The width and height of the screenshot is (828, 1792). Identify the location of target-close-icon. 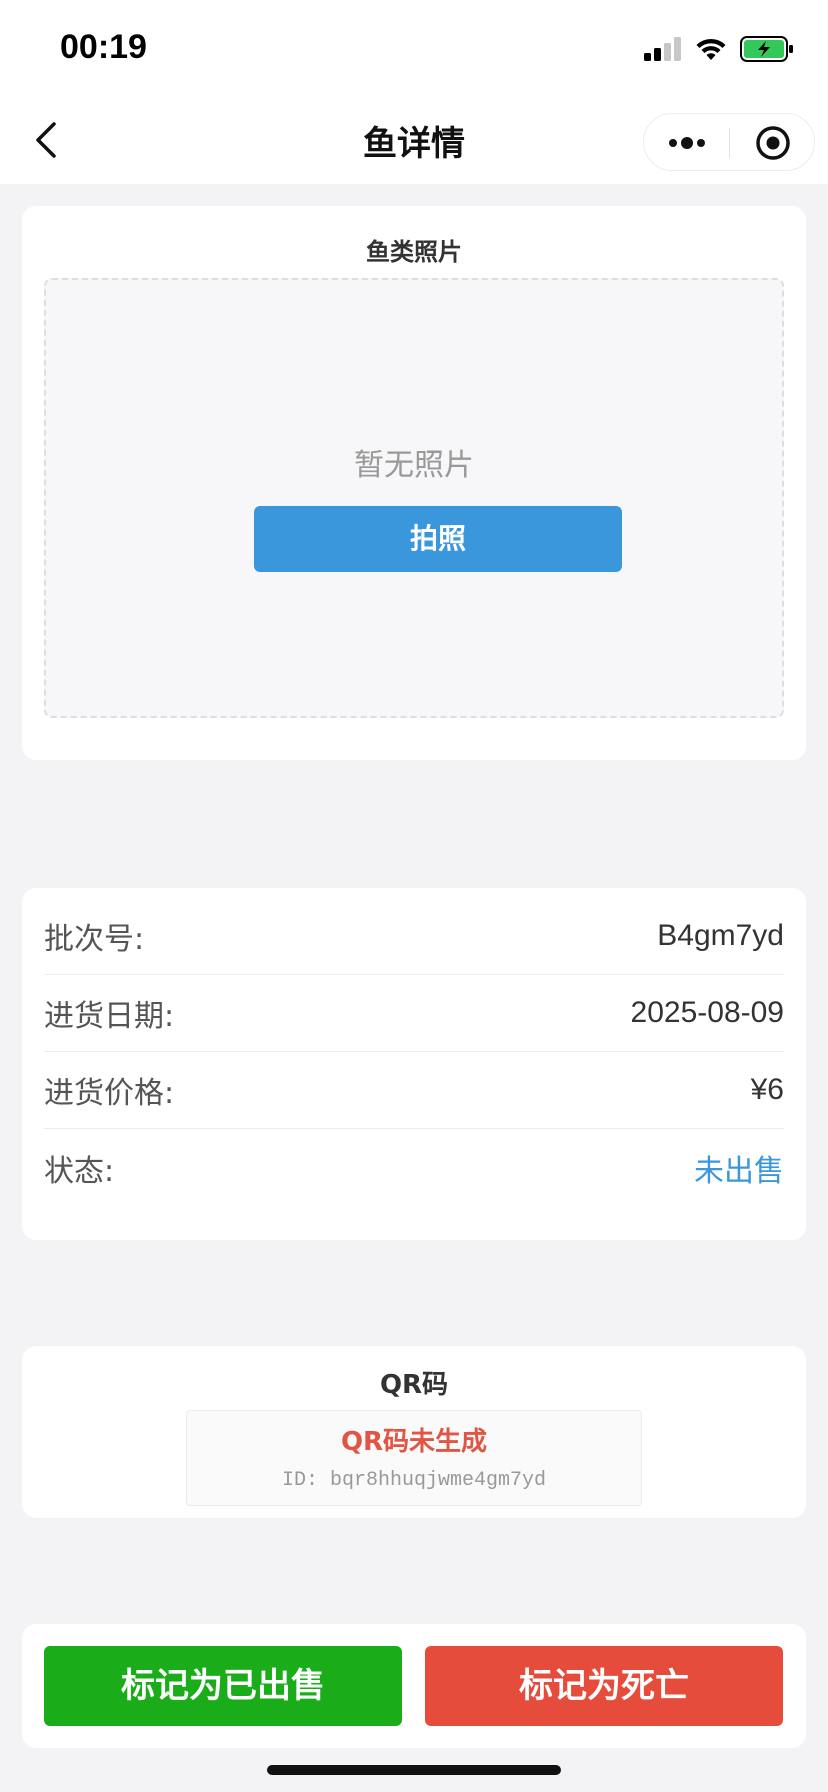
(773, 143).